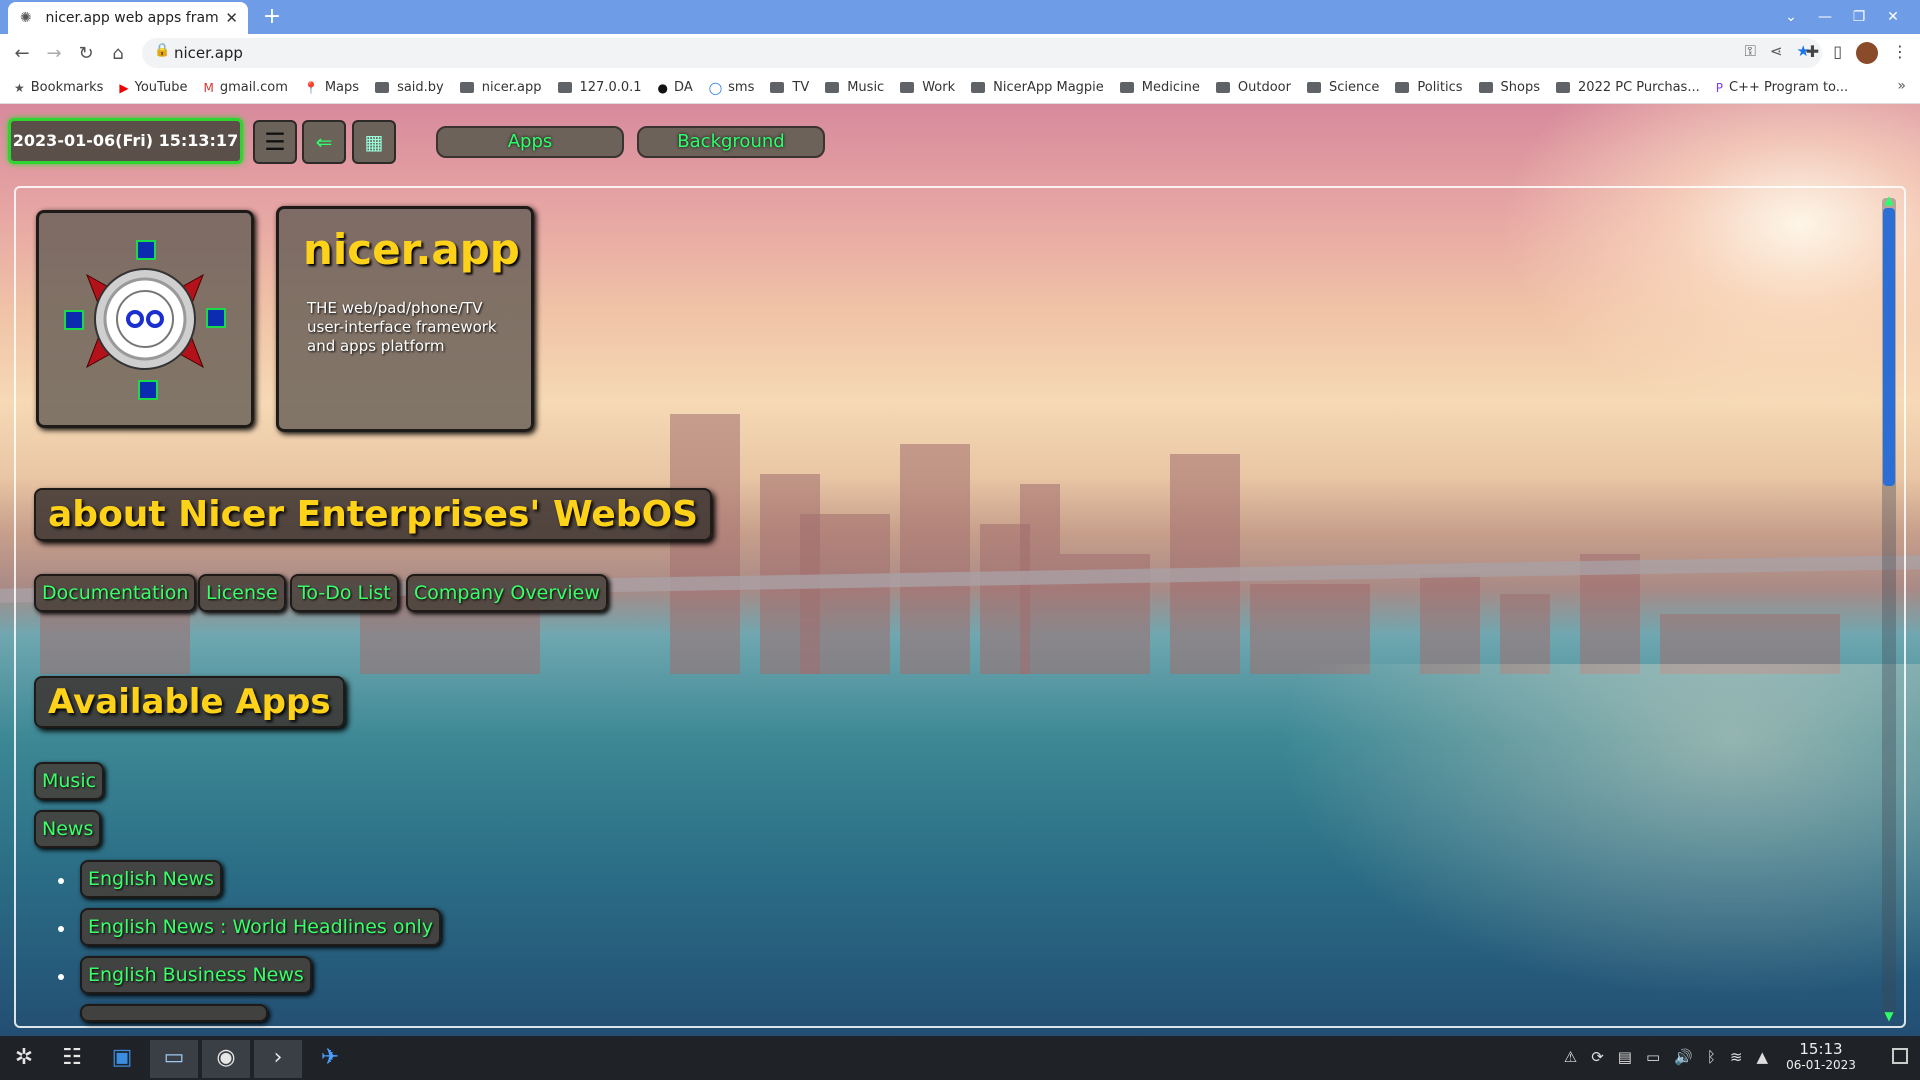 The height and width of the screenshot is (1080, 1920). Describe the element at coordinates (1776, 51) in the screenshot. I see `share-icon: ⋖` at that location.